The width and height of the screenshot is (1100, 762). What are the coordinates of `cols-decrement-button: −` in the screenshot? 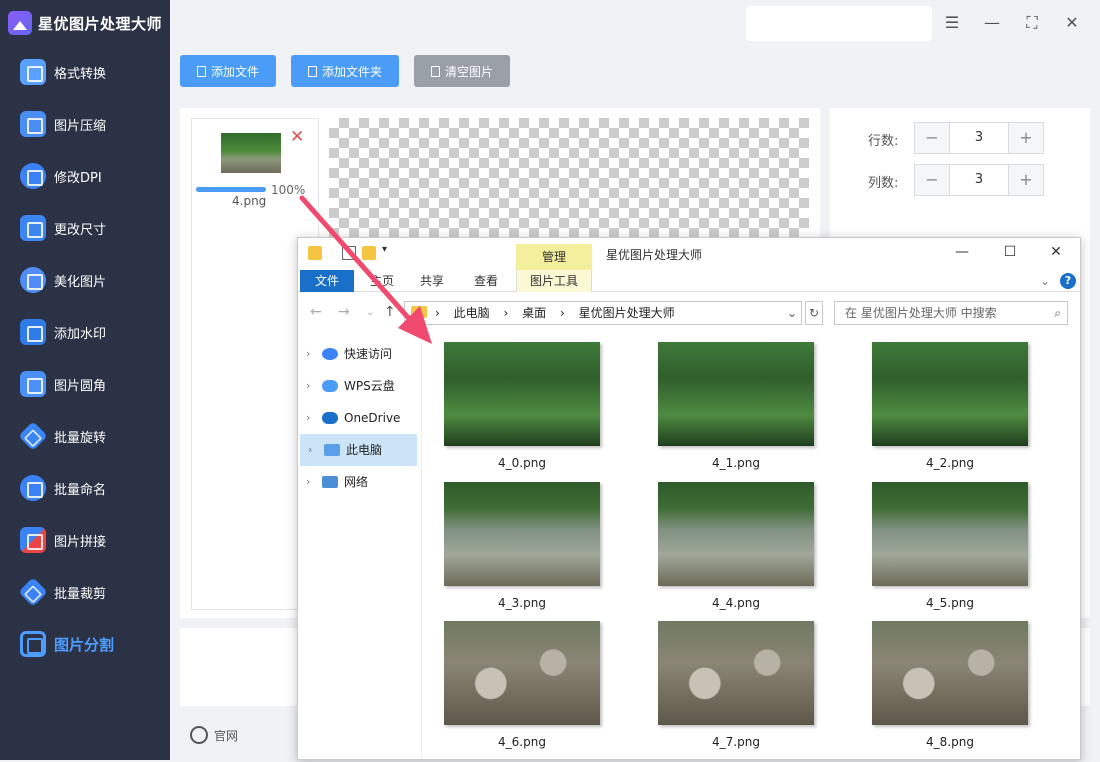 It's located at (932, 180).